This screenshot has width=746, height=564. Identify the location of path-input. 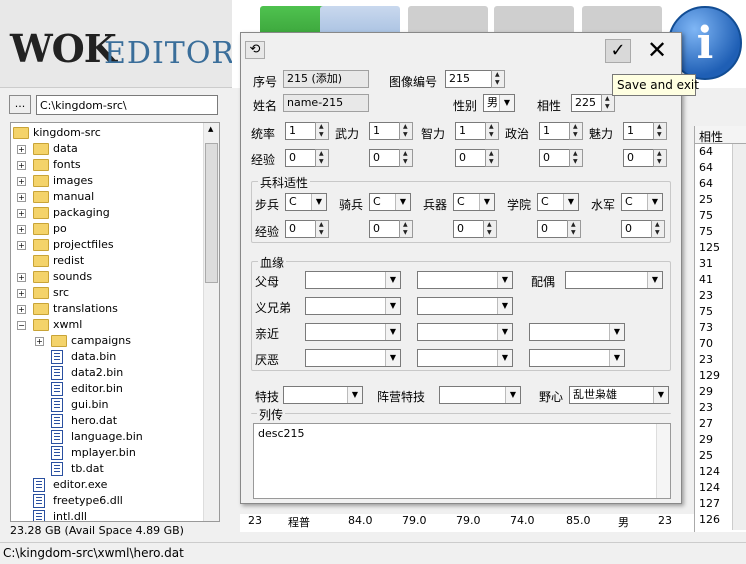
(127, 105).